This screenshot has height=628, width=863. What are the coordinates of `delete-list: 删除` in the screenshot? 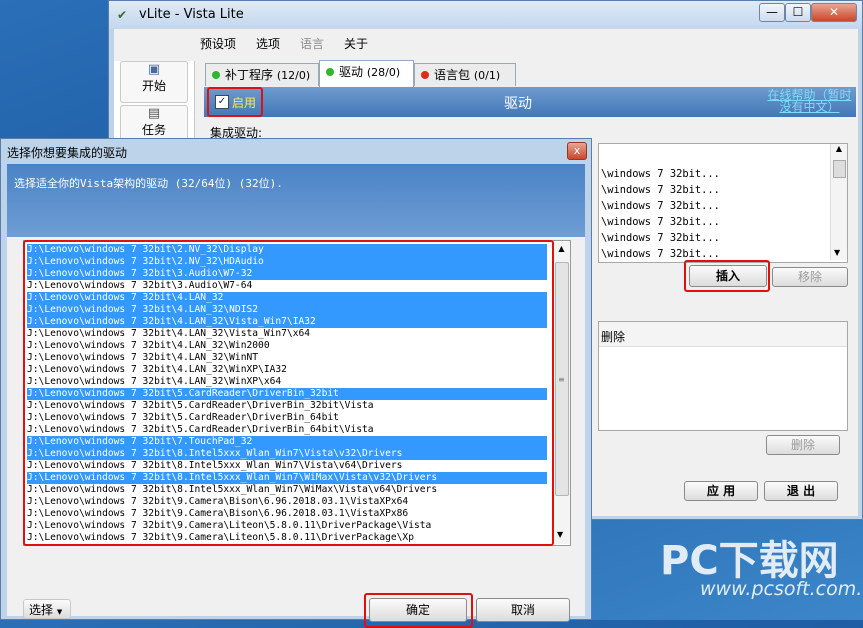 It's located at (723, 376).